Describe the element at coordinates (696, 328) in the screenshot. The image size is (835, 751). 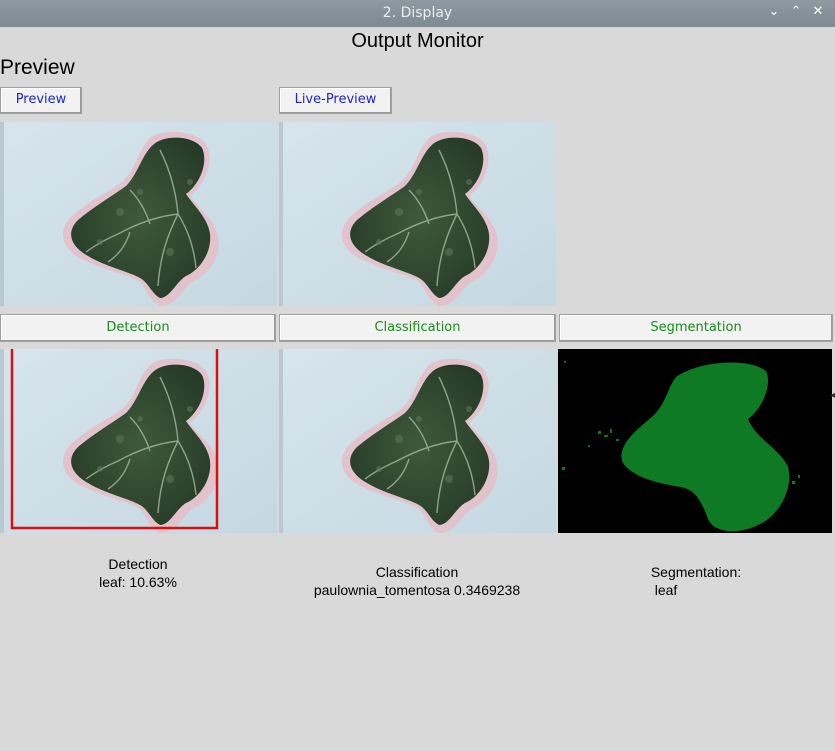
I see `tab-segmentation: Segmentation` at that location.